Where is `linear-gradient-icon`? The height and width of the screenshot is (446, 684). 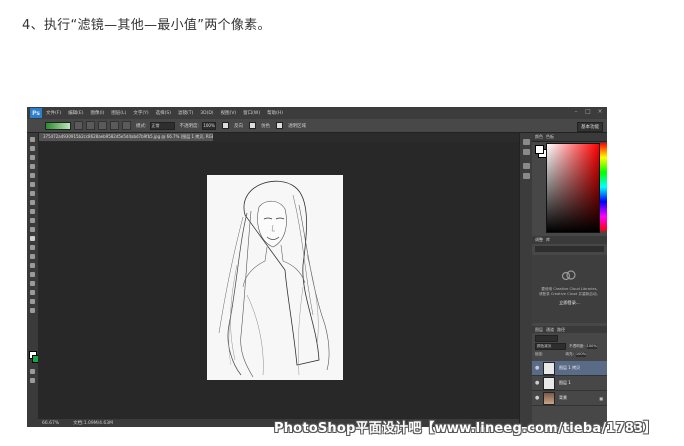
linear-gradient-icon is located at coordinates (78, 125).